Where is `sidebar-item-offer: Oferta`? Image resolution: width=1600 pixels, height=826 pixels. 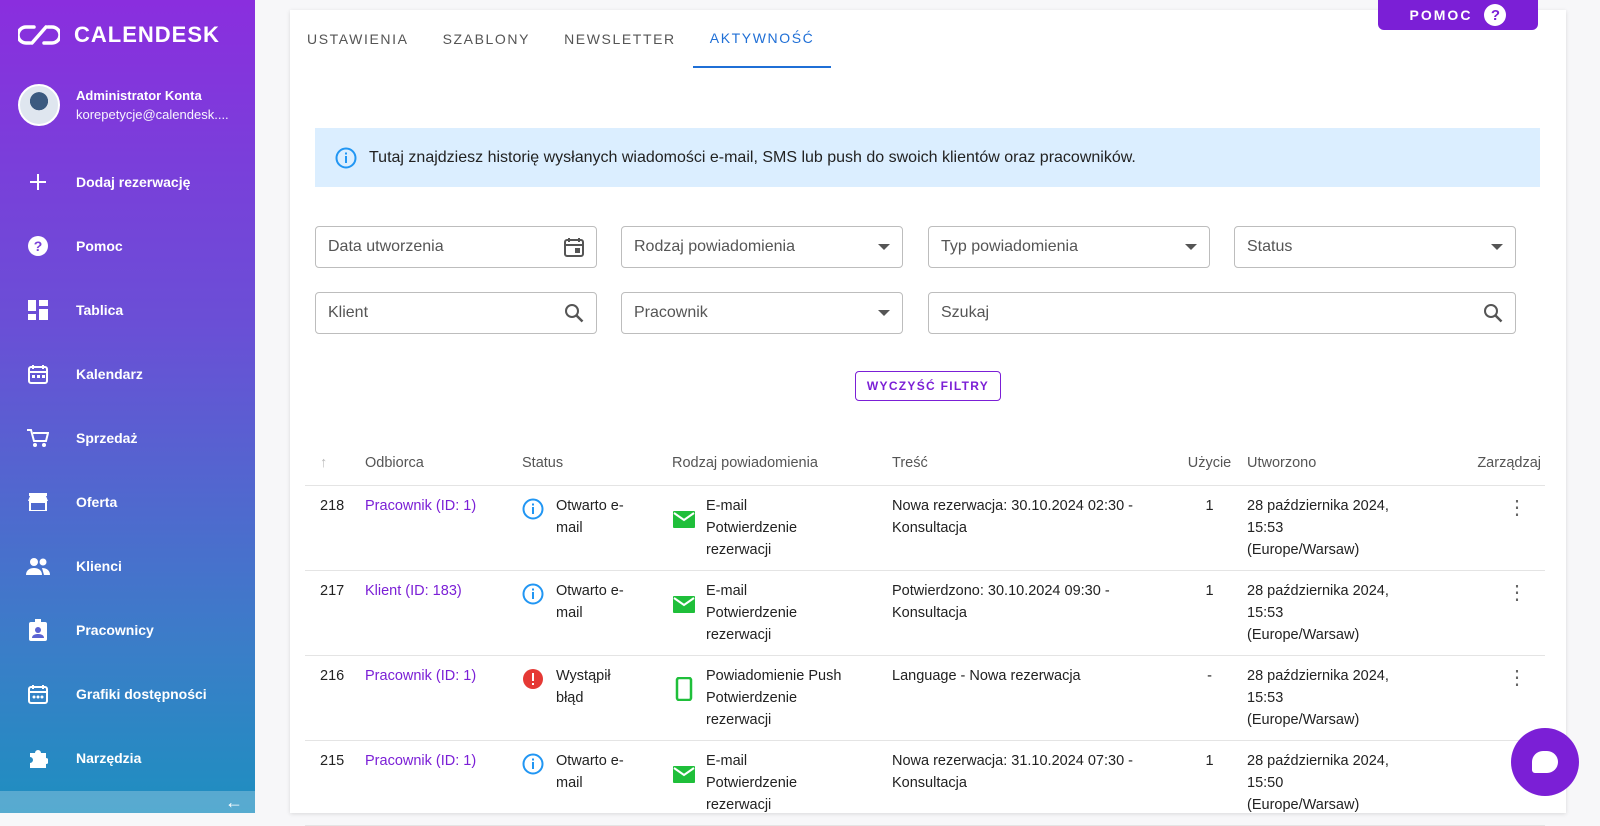
sidebar-item-offer: Oferta is located at coordinates (127, 502).